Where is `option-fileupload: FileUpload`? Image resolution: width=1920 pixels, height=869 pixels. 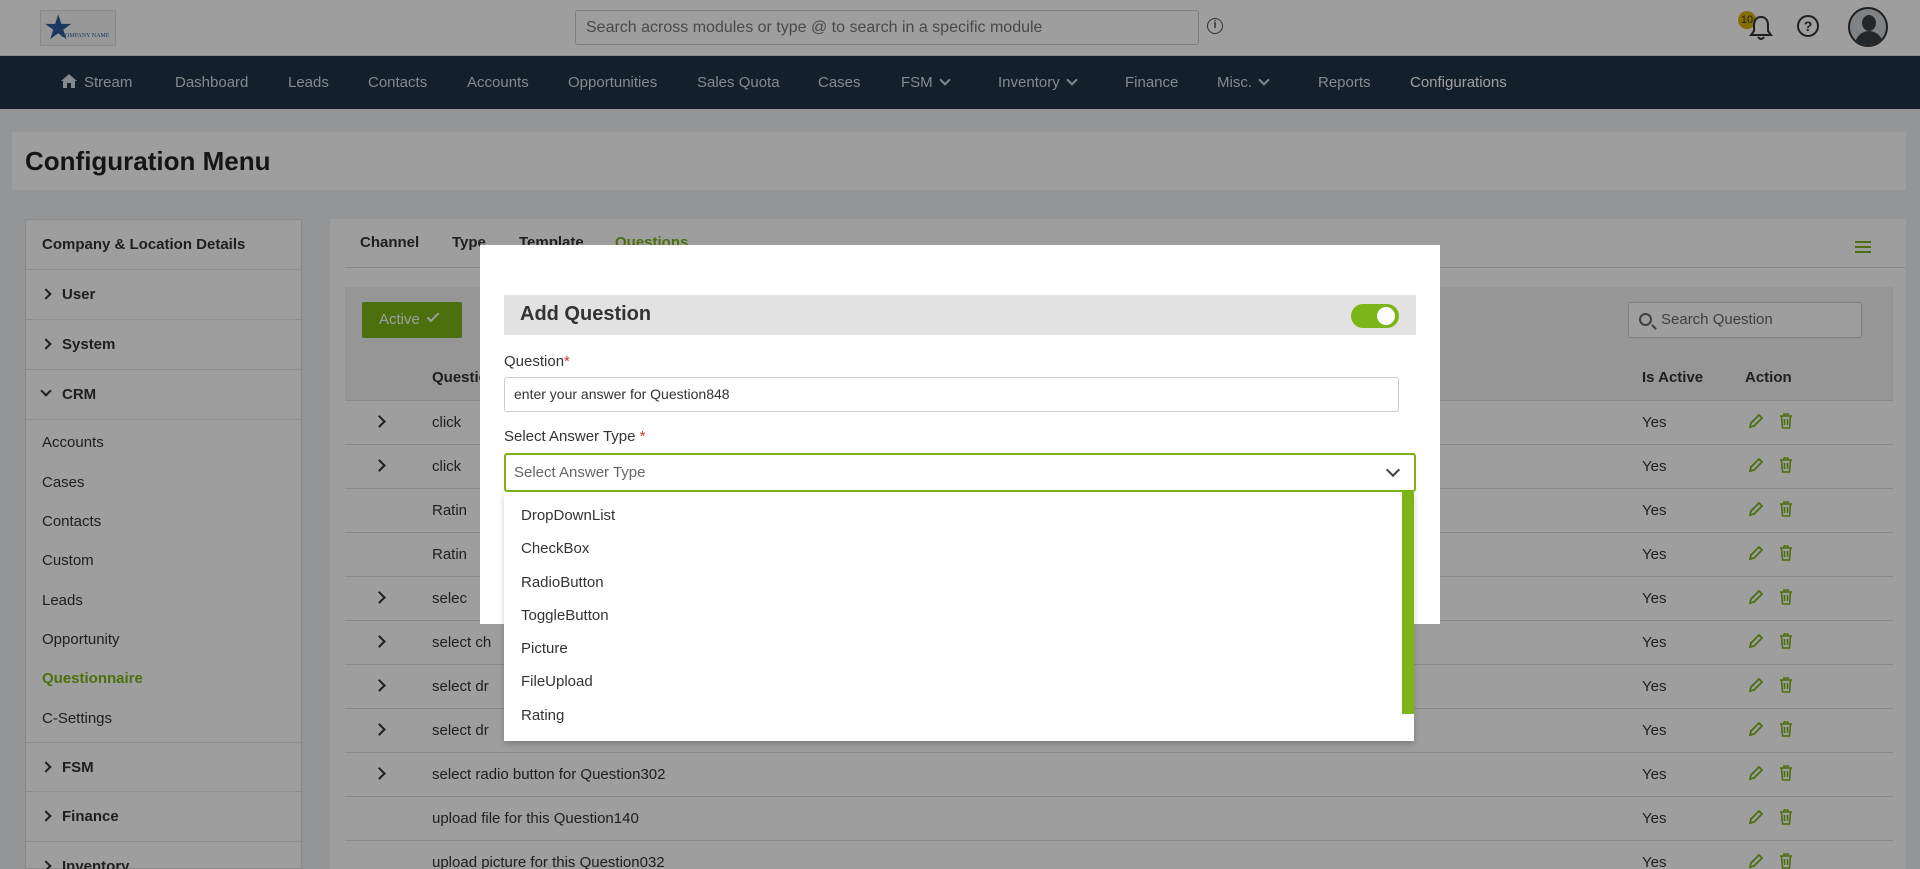
option-fileupload: FileUpload is located at coordinates (557, 681).